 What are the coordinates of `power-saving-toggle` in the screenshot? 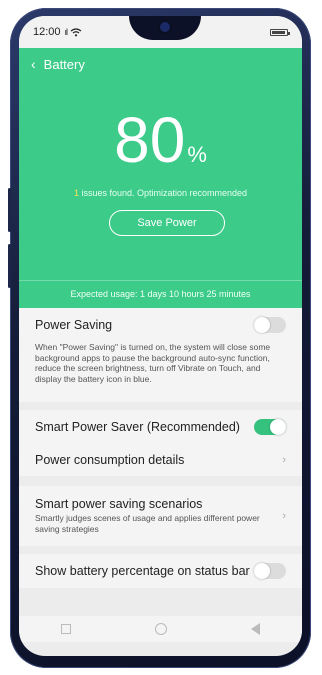 It's located at (270, 325).